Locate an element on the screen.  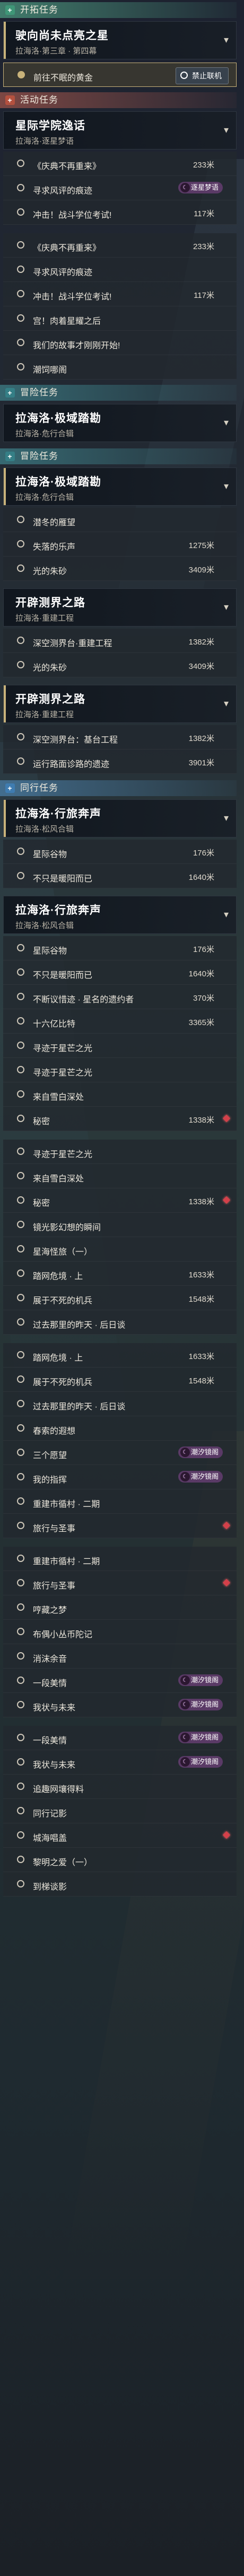
step-distance: 1382米 is located at coordinates (201, 642).